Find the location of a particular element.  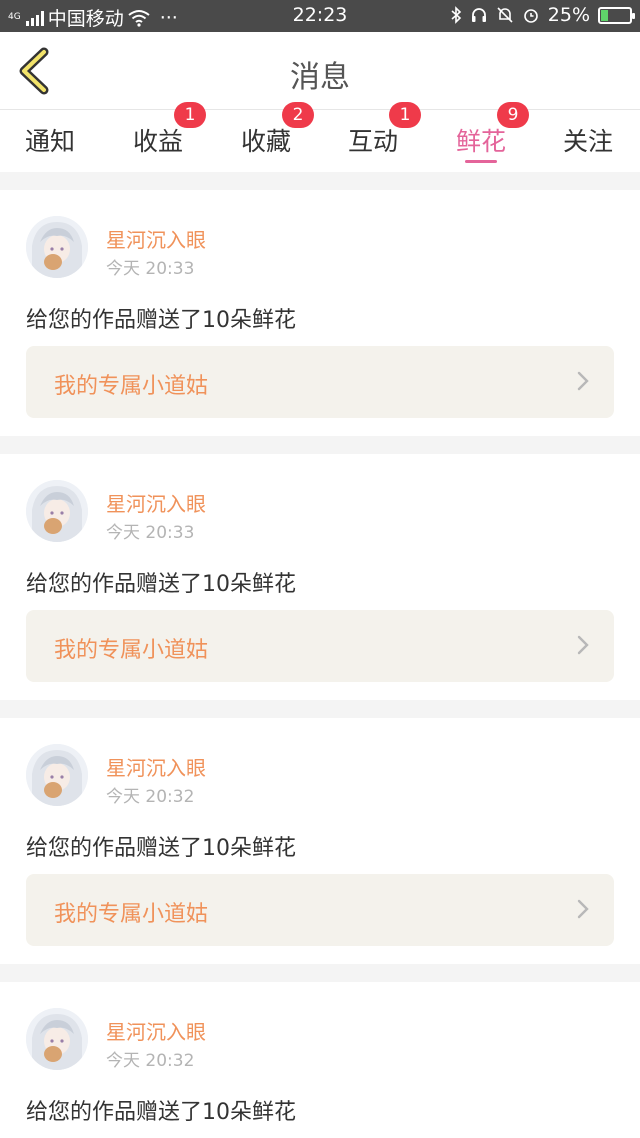

tab-interactions: 互动 1 is located at coordinates (373, 137).